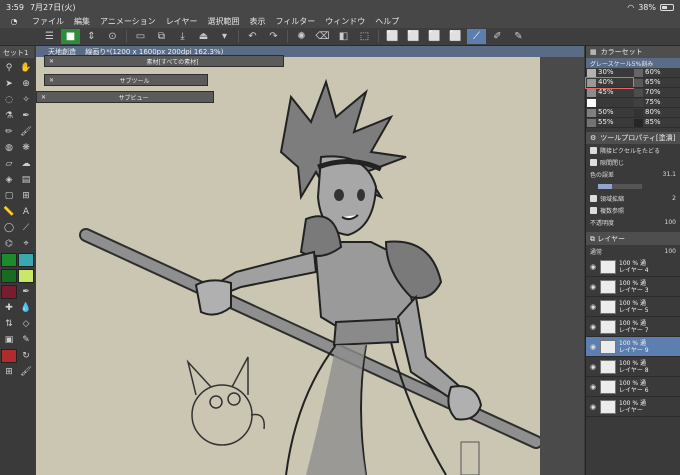 This screenshot has width=680, height=475. Describe the element at coordinates (633, 387) in the screenshot. I see `layer-row: ◉ 100 % 通レイヤー 6` at that location.